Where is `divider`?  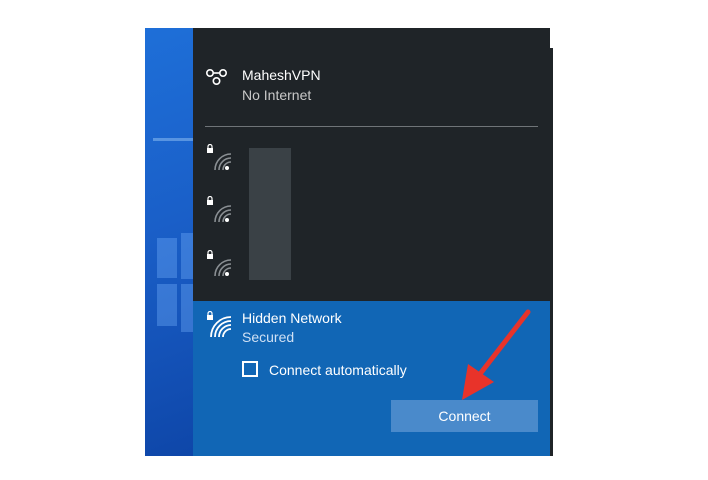
divider is located at coordinates (371, 126).